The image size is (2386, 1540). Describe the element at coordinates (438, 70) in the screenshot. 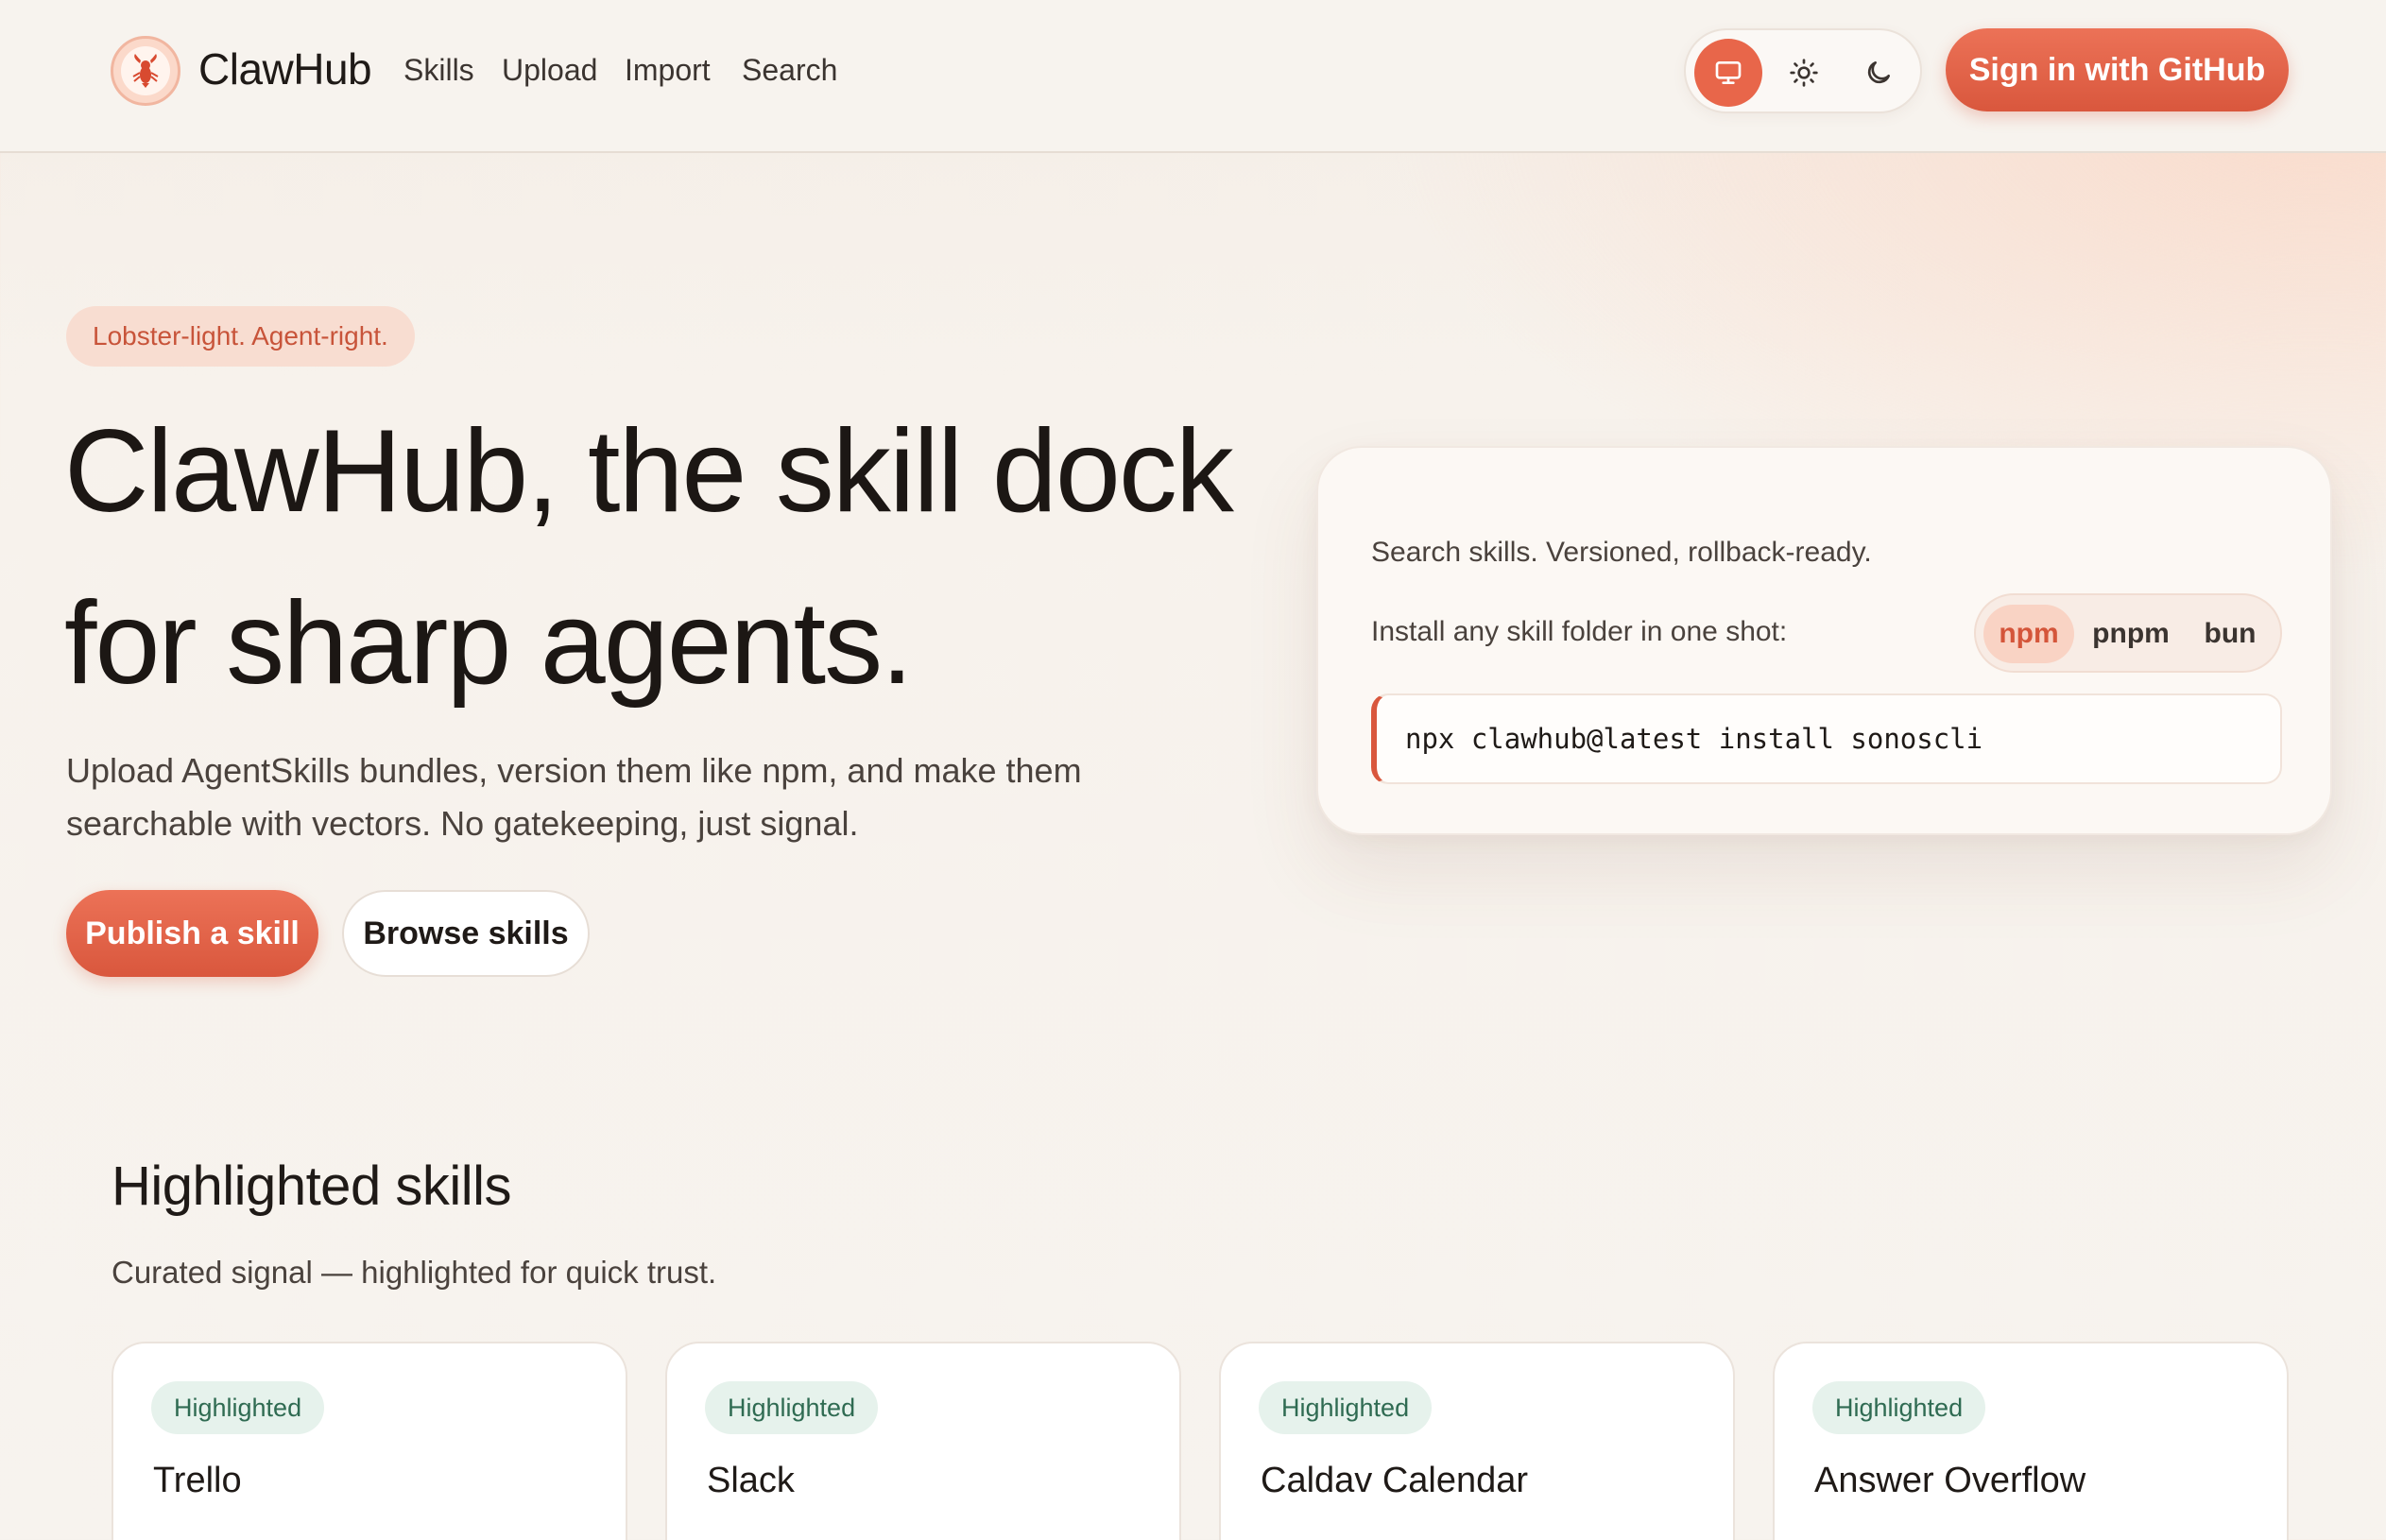

I see `nav-link-skills: Skills` at that location.